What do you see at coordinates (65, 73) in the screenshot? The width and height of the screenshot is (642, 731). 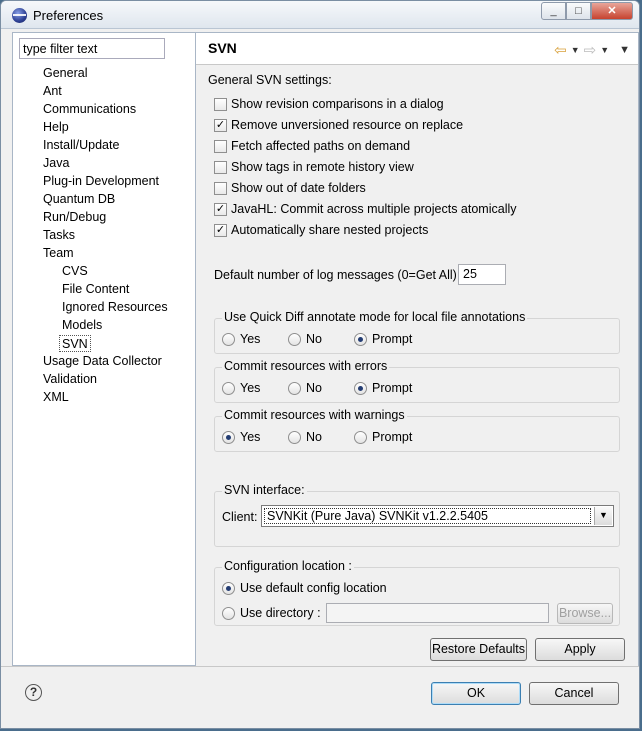 I see `tree-item-general: General` at bounding box center [65, 73].